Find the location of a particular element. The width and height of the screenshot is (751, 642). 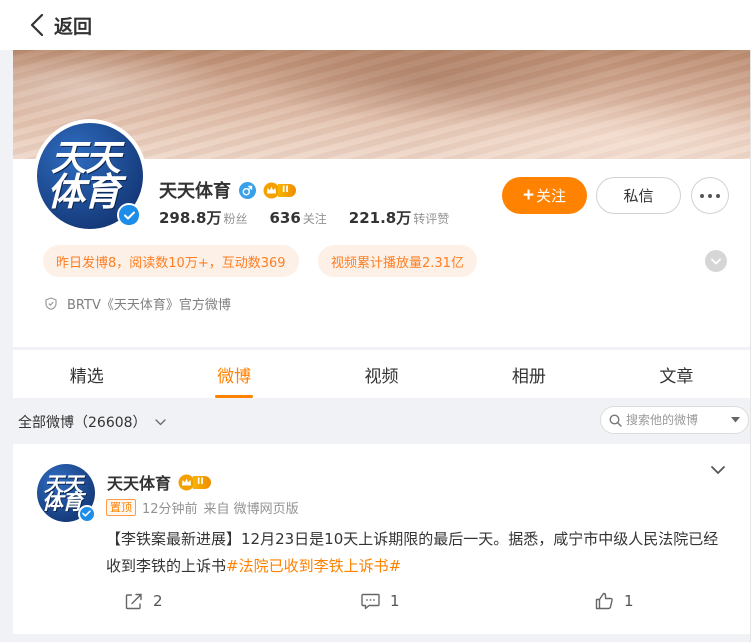

profile-tabs: 精选 微博 视频 相册 文章 is located at coordinates (381, 374).